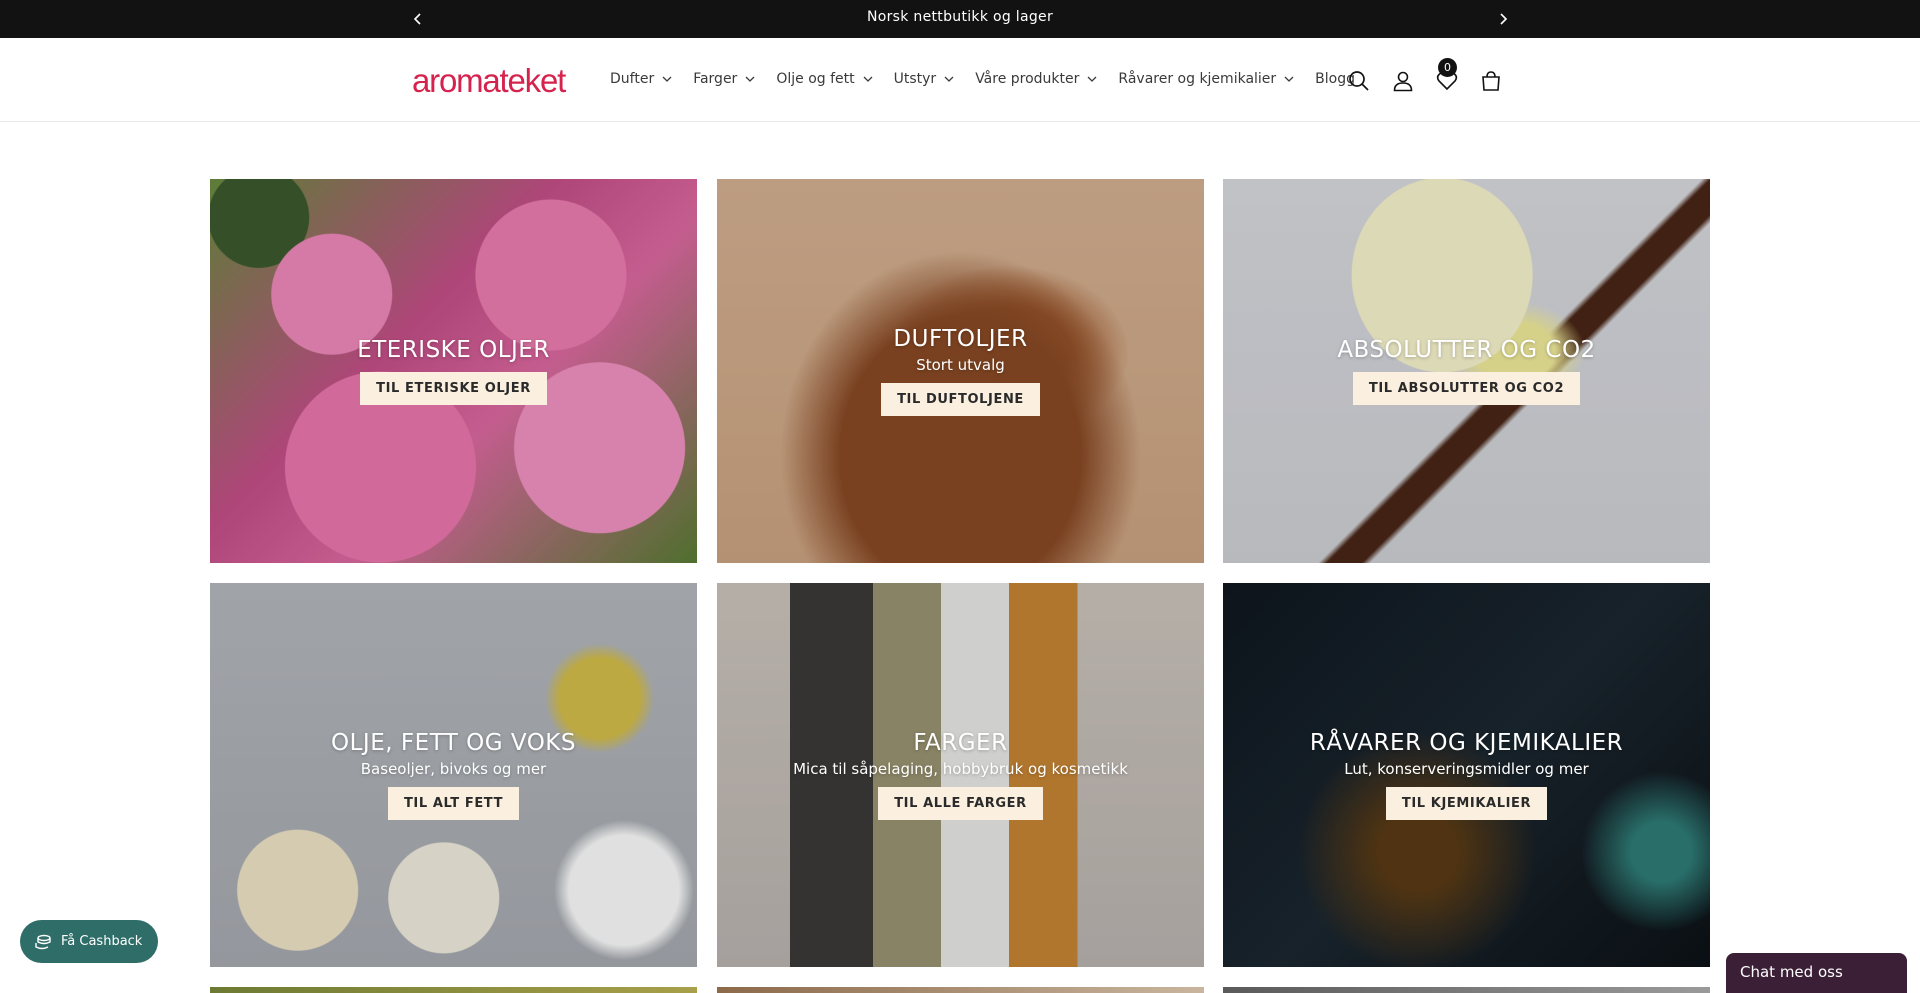 Image resolution: width=1920 pixels, height=993 pixels. I want to click on collection-title: FARGER, so click(960, 743).